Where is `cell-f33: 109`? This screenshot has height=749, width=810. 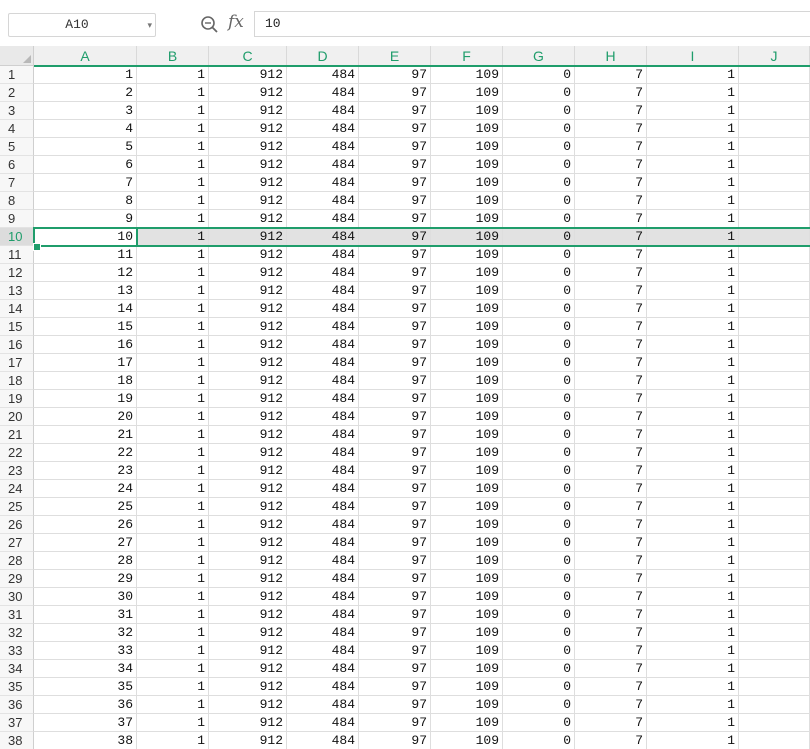 cell-f33: 109 is located at coordinates (467, 651).